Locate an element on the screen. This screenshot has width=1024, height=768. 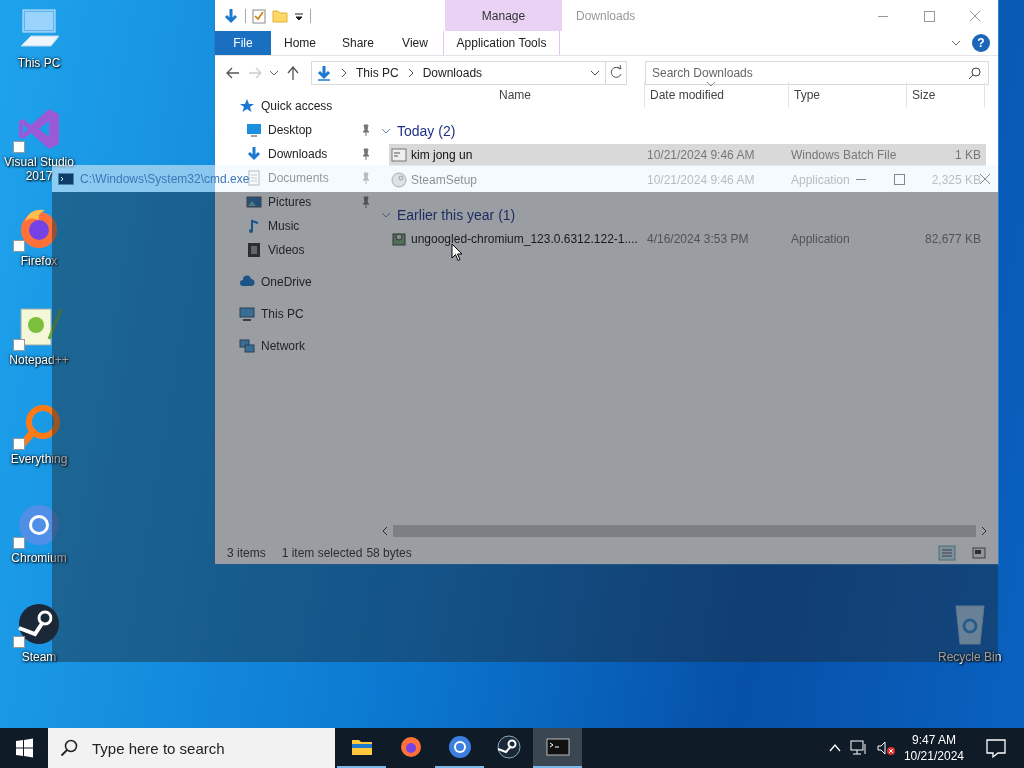
file-name: SteamSetup is located at coordinates (444, 180).